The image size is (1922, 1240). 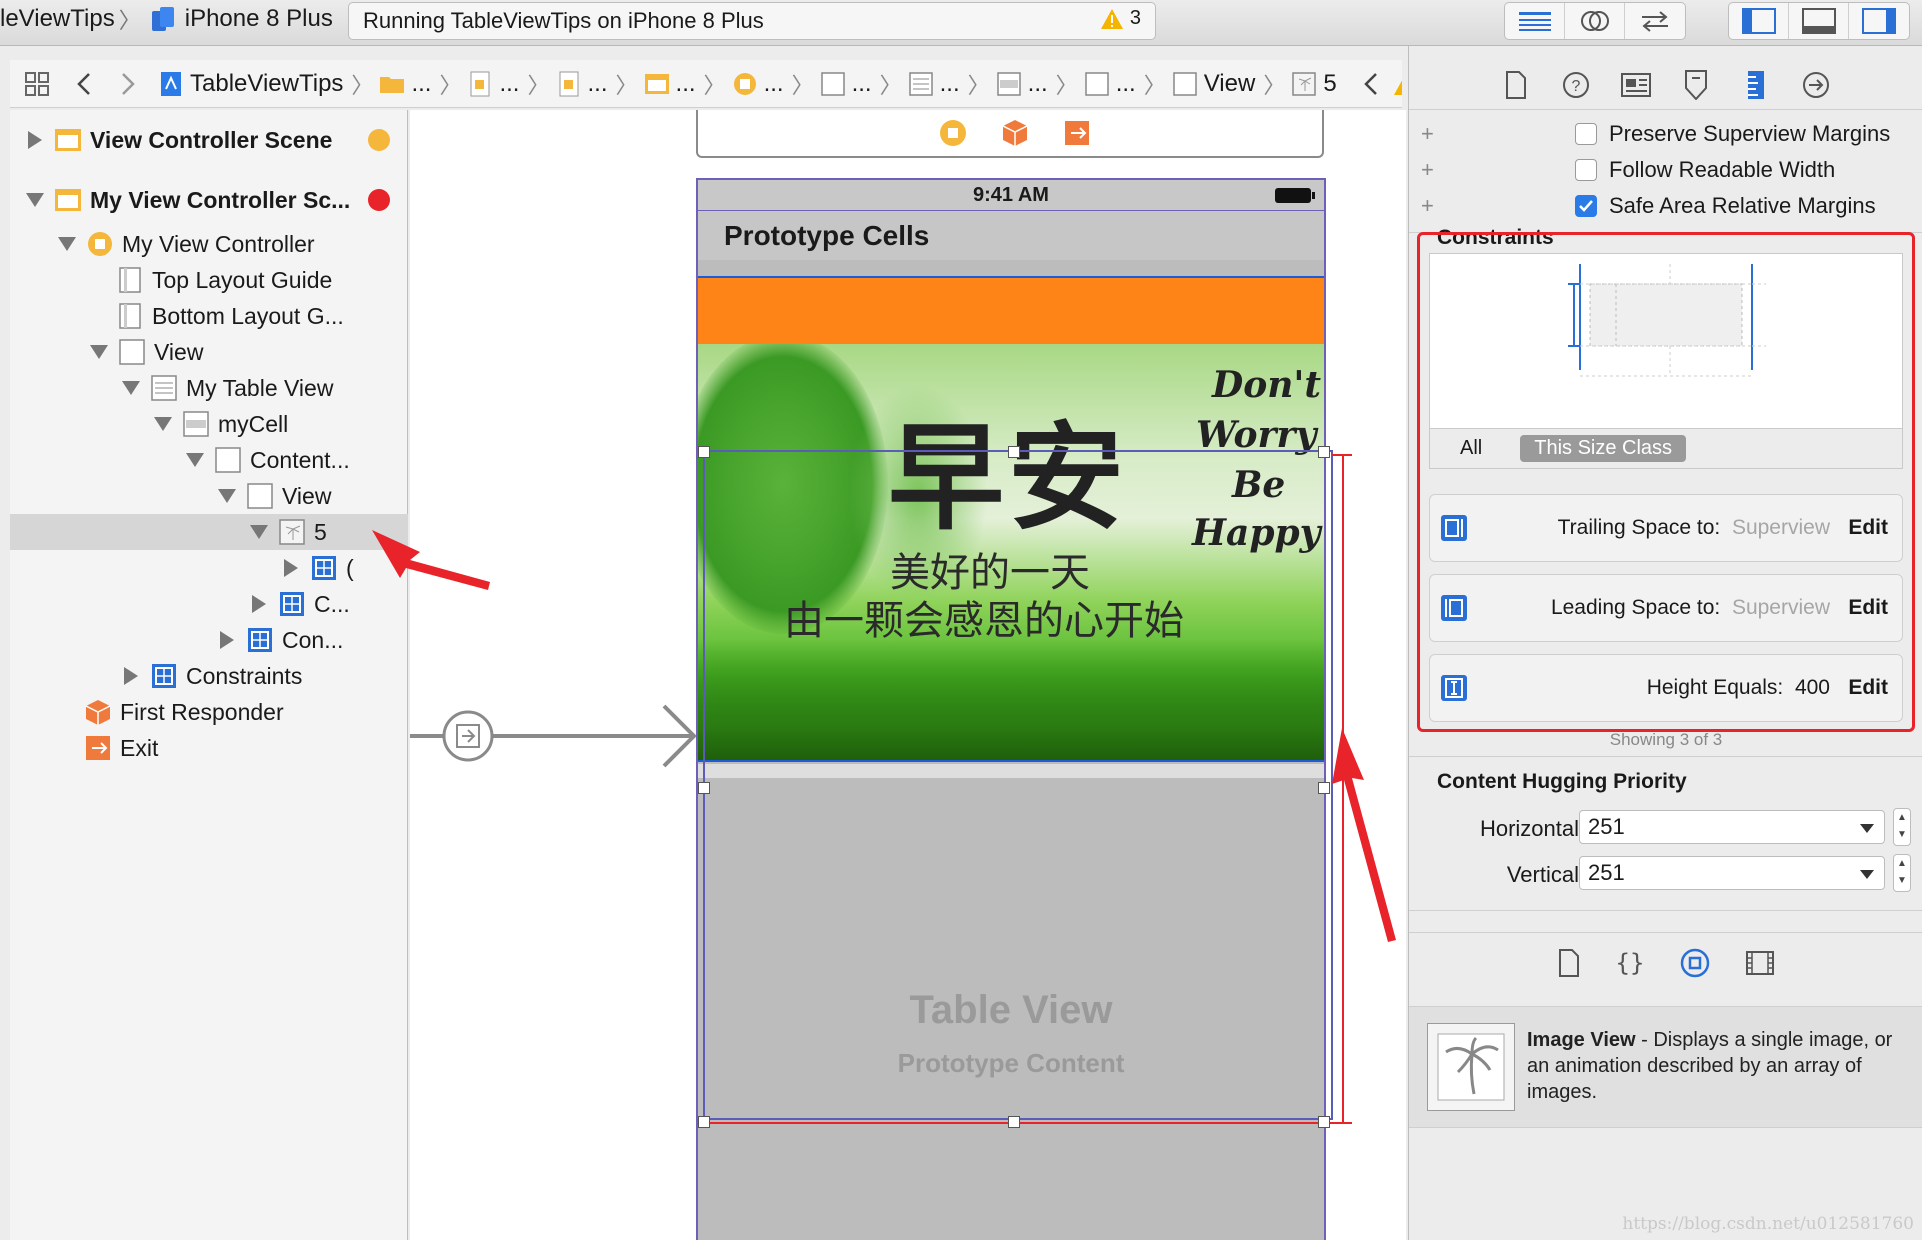 I want to click on disclosure-down-icon, so click(x=35, y=200).